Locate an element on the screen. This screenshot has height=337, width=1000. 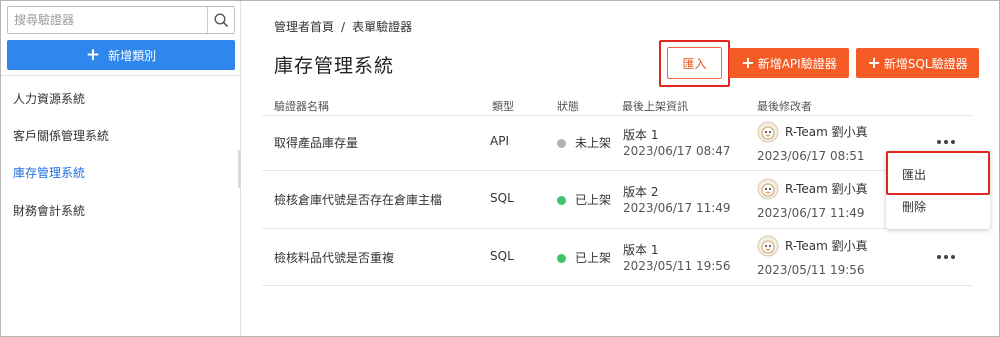
breadcrumb: 管理者首頁 / 表單驗證器 is located at coordinates (343, 26).